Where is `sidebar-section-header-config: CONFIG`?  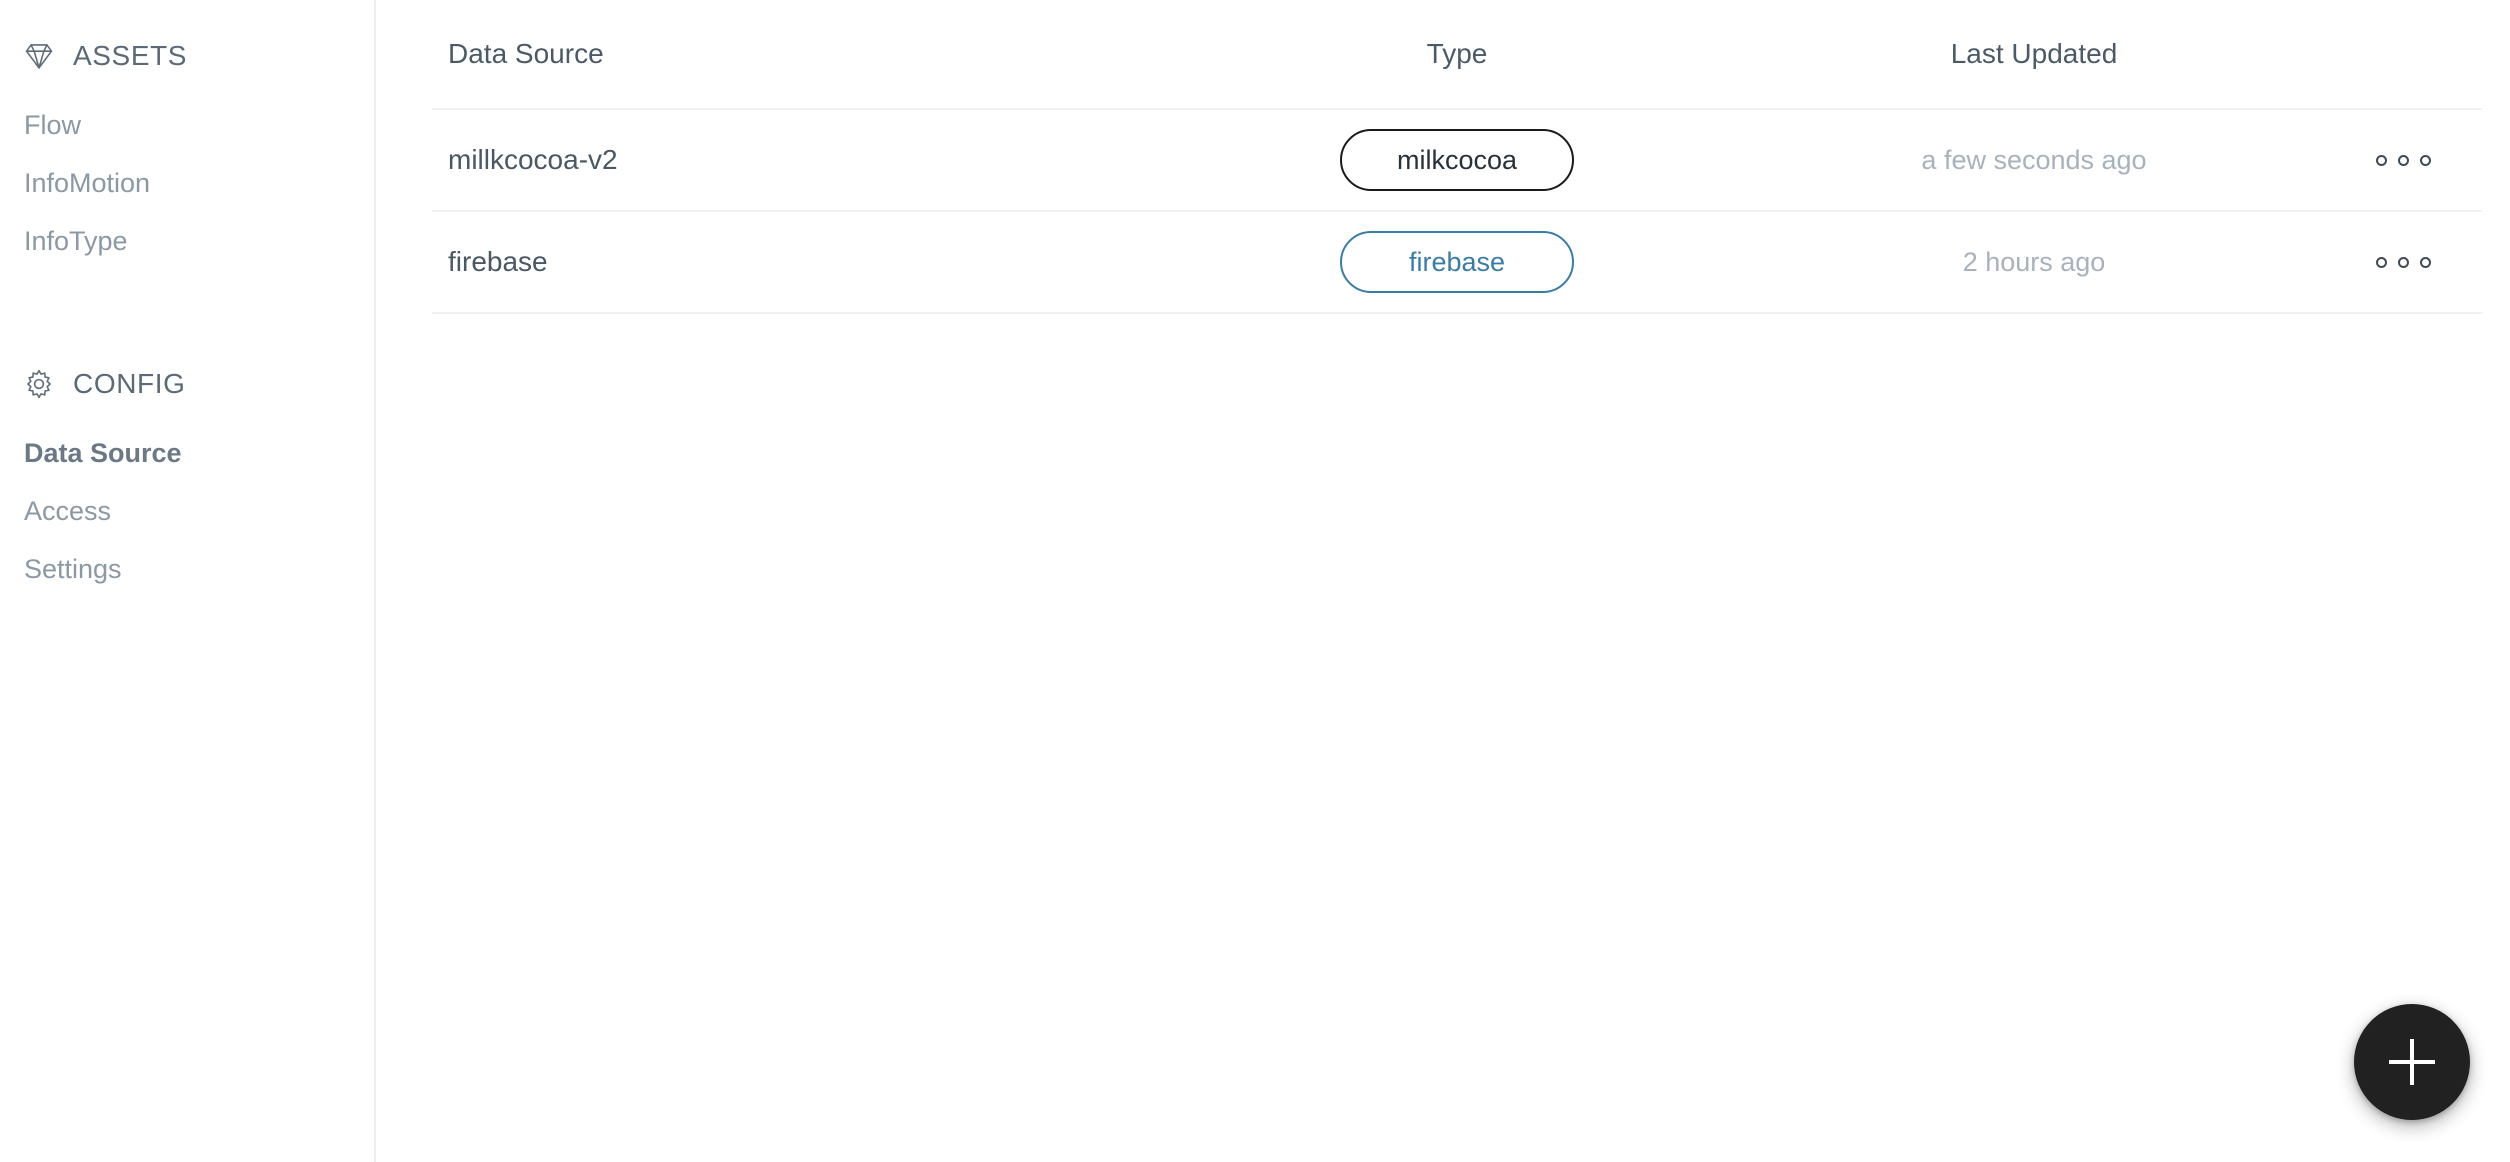 sidebar-section-header-config: CONFIG is located at coordinates (187, 384).